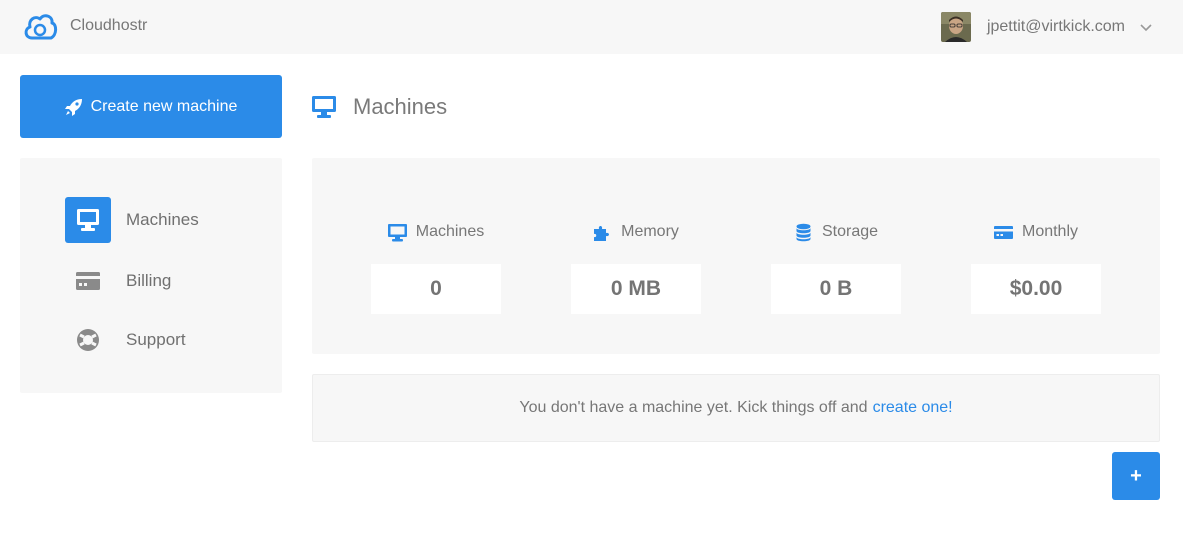 The height and width of the screenshot is (533, 1183). What do you see at coordinates (636, 289) in the screenshot?
I see `stat-value: 0 MB` at bounding box center [636, 289].